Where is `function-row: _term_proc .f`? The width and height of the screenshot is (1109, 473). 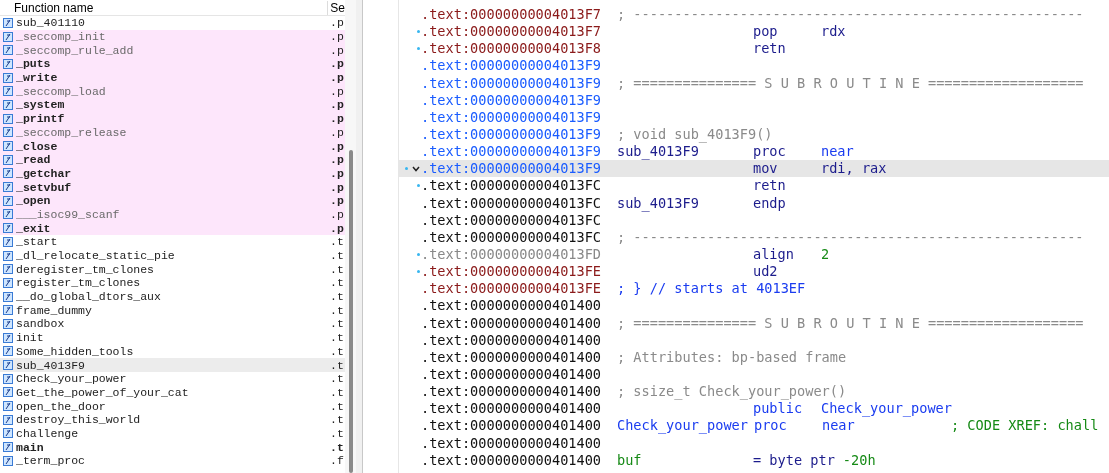
function-row: _term_proc .f is located at coordinates (172, 461).